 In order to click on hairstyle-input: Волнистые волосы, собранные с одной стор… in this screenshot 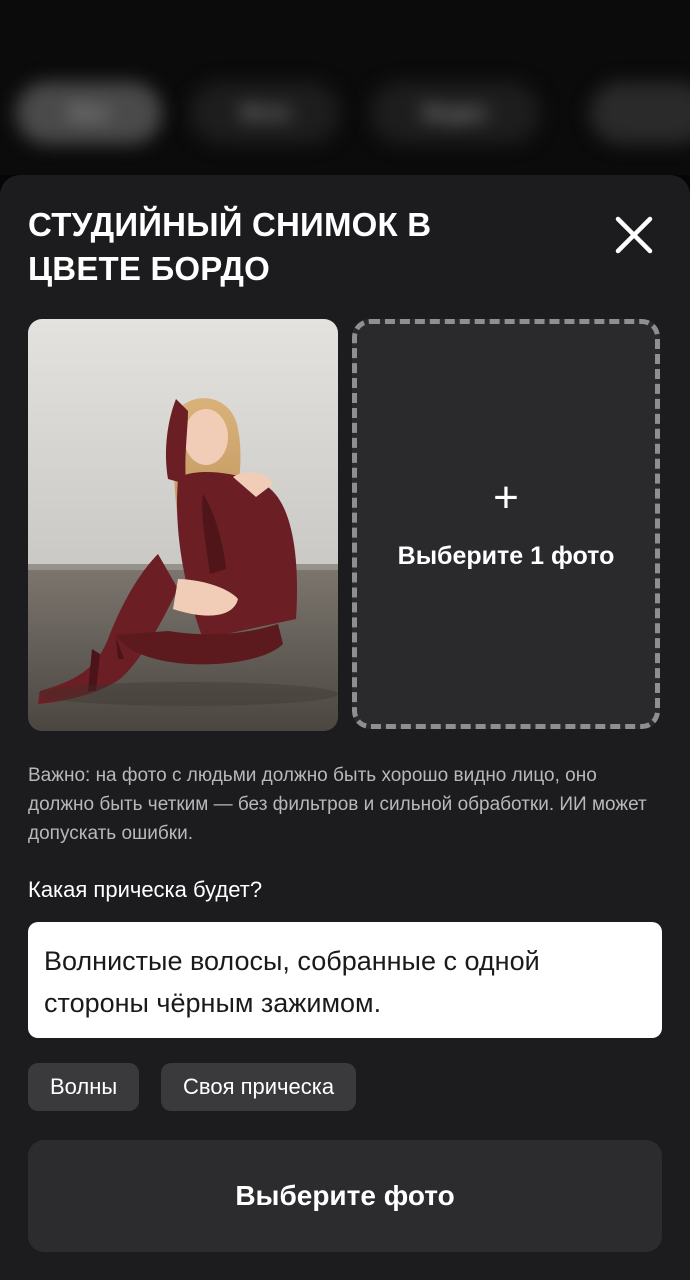, I will do `click(345, 980)`.